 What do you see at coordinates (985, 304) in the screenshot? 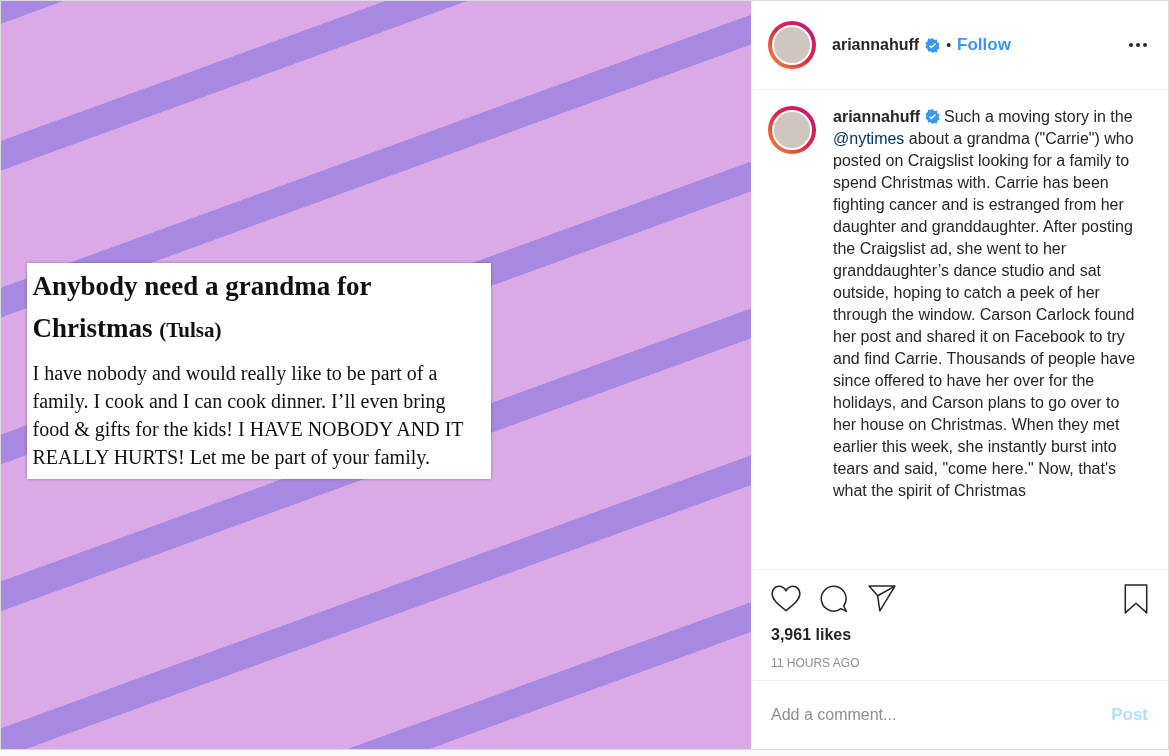
I see `caption-text: ariannahuff Such a moving story in the @nytimes about a grandma ("Carrie") who posted on Craigslist looking for a family to spend Christmas with. Carrie has been fighting cancer and is estranged from her daughter and granddaughter. After posting the Craigslist ad, she went to her granddaughter’s dance studio and sat outside, hoping to catch a peek of her through the window. Carson Carlock found her post and shared it on Facebook to try and find Carrie. Thousands of people have since offered to have her over for the holidays, and Carson plans to go over to her house on Christmas. When they met earlier this week, she instantly burst into tears and said, "come here." Now, that's what the spirit of Christmas` at bounding box center [985, 304].